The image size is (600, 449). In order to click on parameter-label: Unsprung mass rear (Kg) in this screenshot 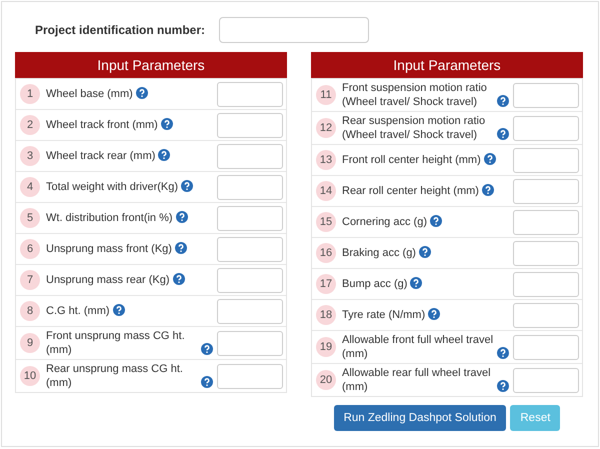, I will do `click(108, 280)`.